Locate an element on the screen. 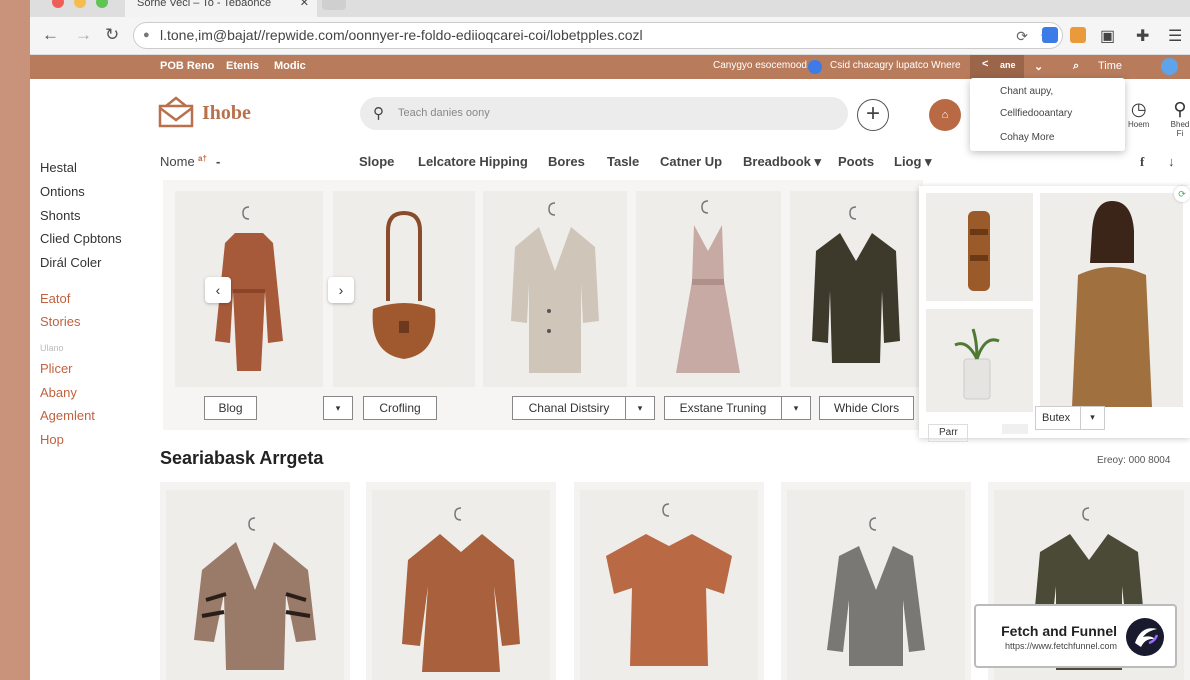  side-preview-panel: Butex ▾ Parr ⟳ is located at coordinates (1054, 314).